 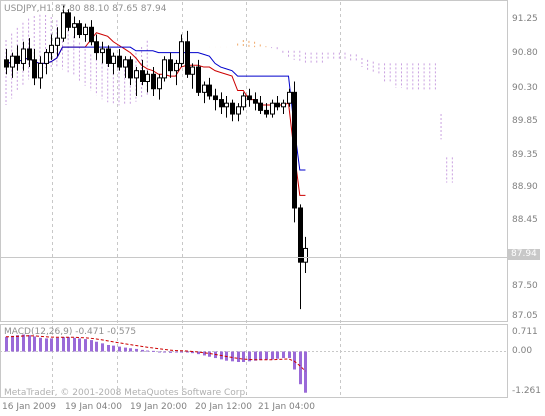 I want to click on time-axis-label: 19 Jan 20:00, so click(x=158, y=407).